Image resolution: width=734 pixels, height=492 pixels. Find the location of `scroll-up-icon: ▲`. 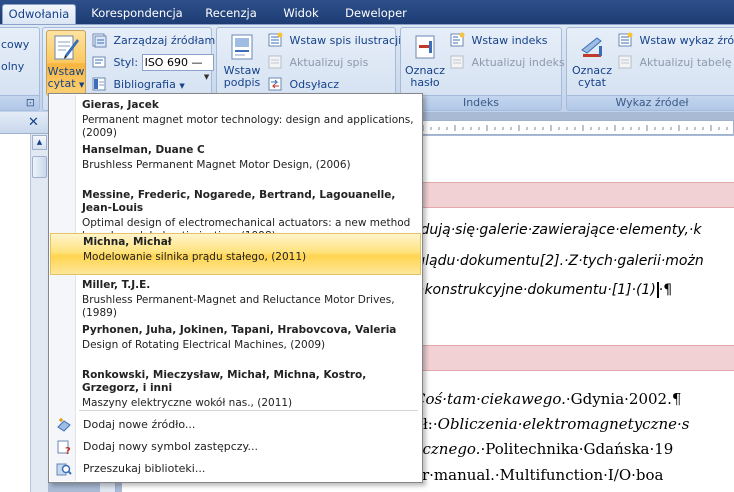

scroll-up-icon: ▲ is located at coordinates (39, 142).